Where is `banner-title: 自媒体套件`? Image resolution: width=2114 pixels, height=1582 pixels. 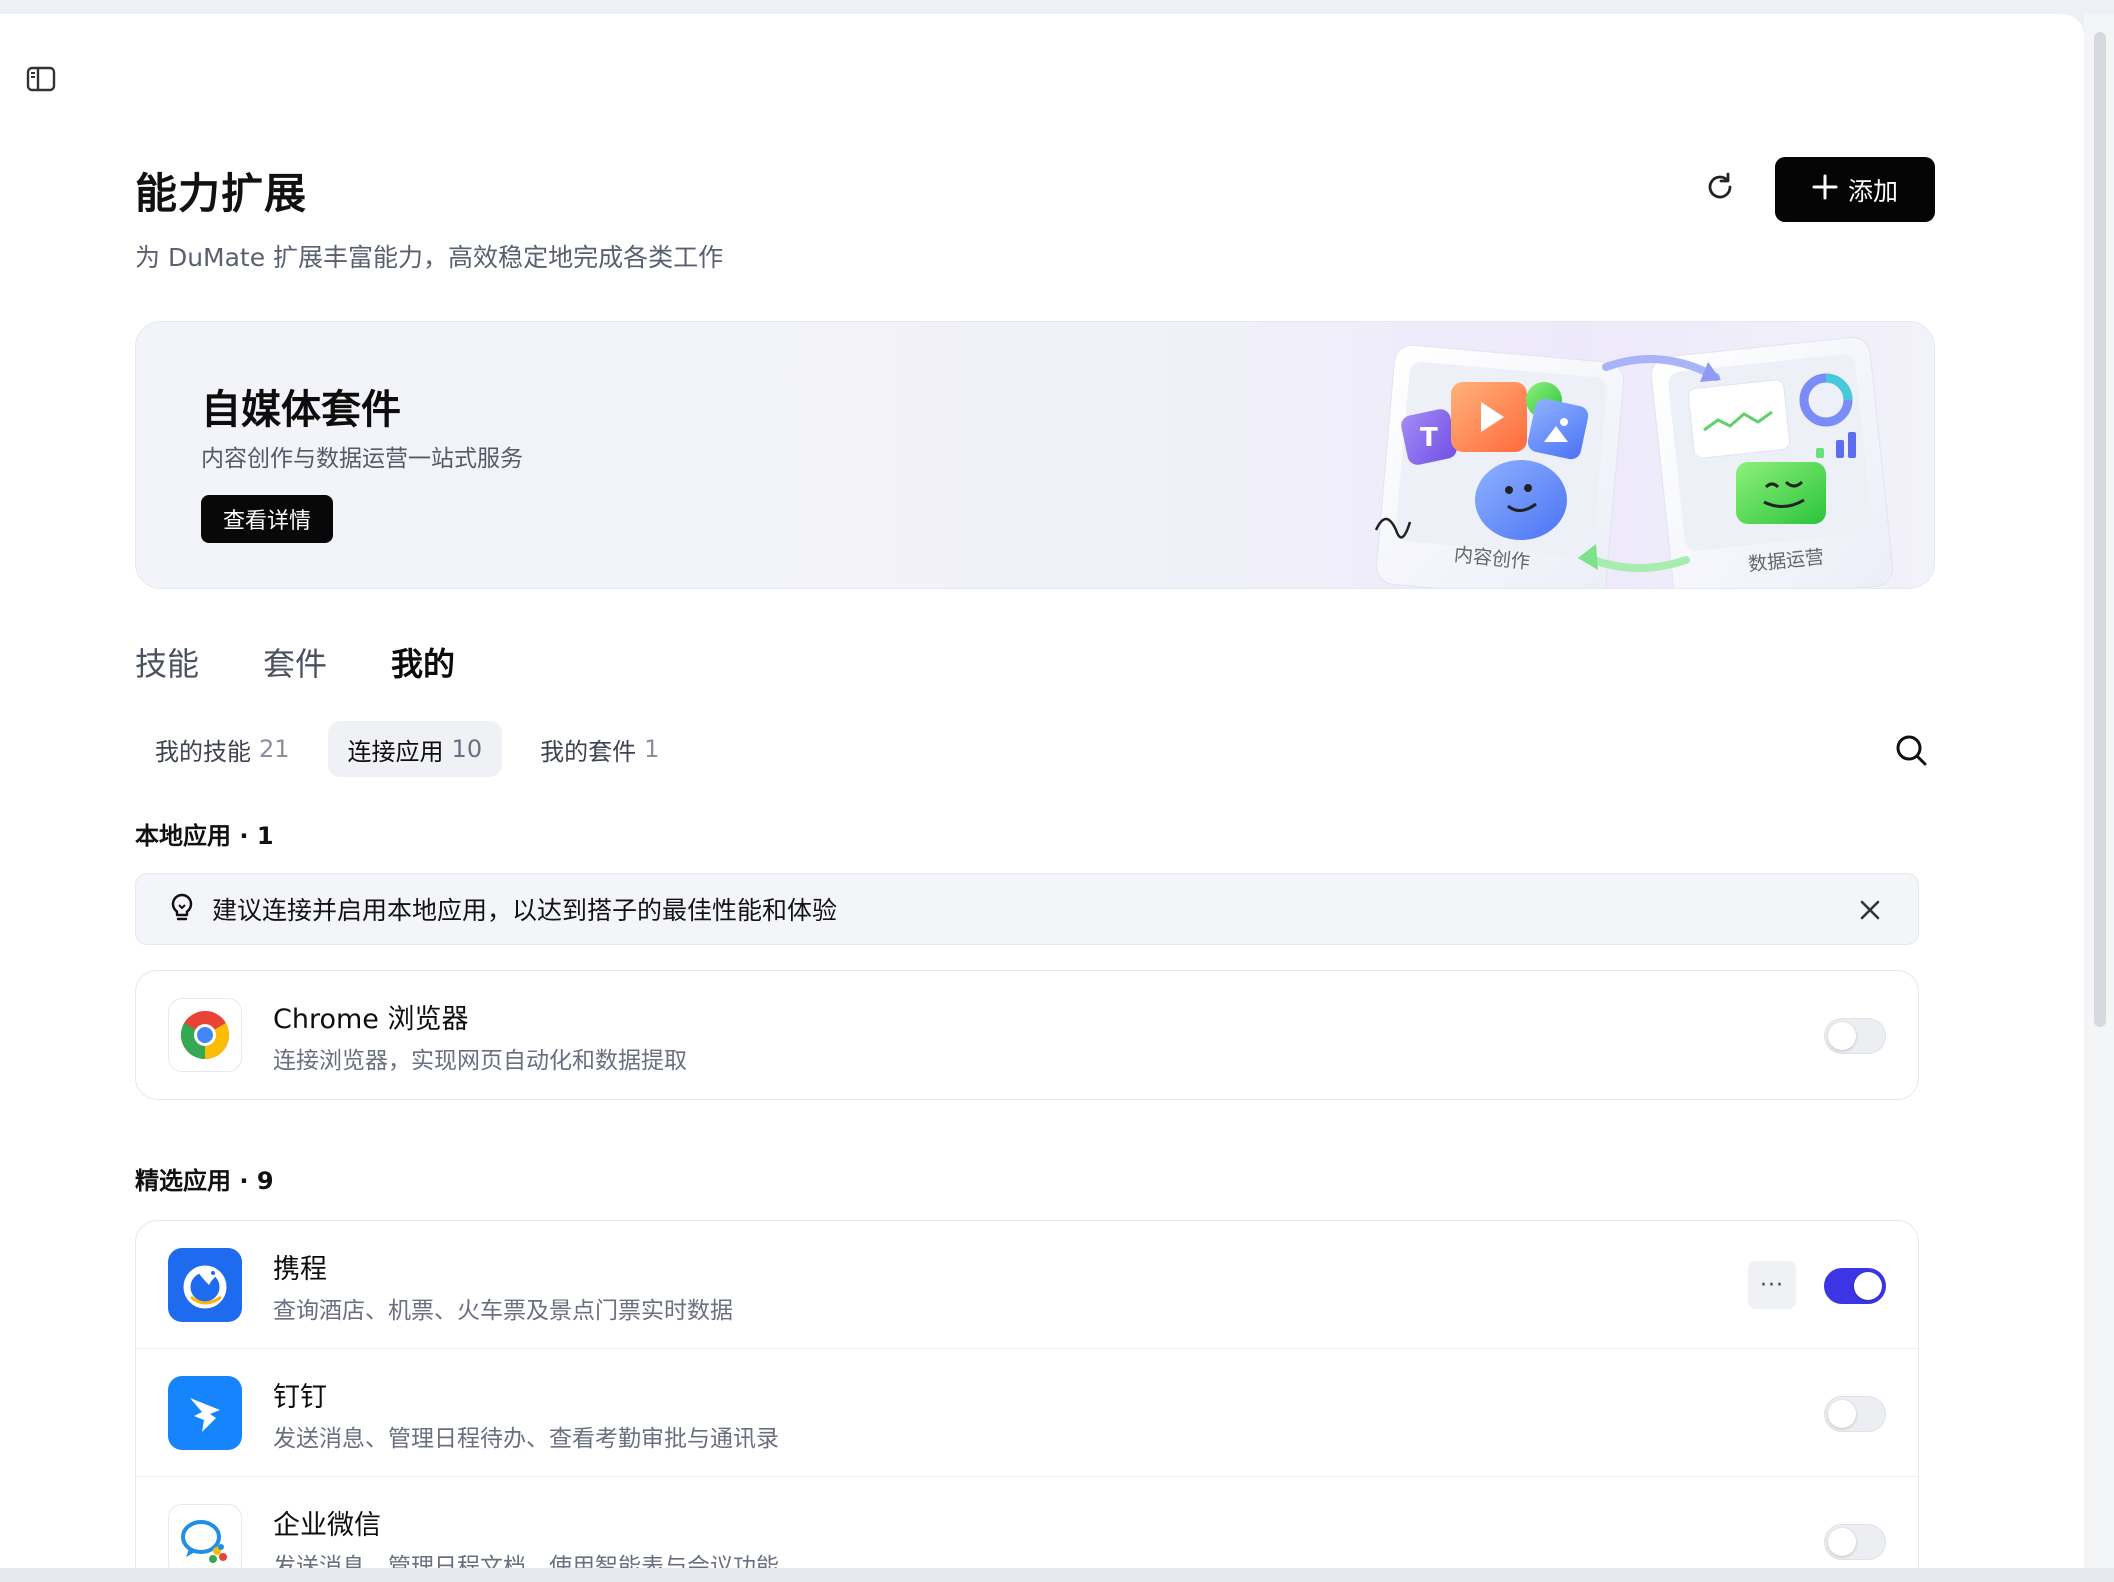
banner-title: 自媒体套件 is located at coordinates (301, 410).